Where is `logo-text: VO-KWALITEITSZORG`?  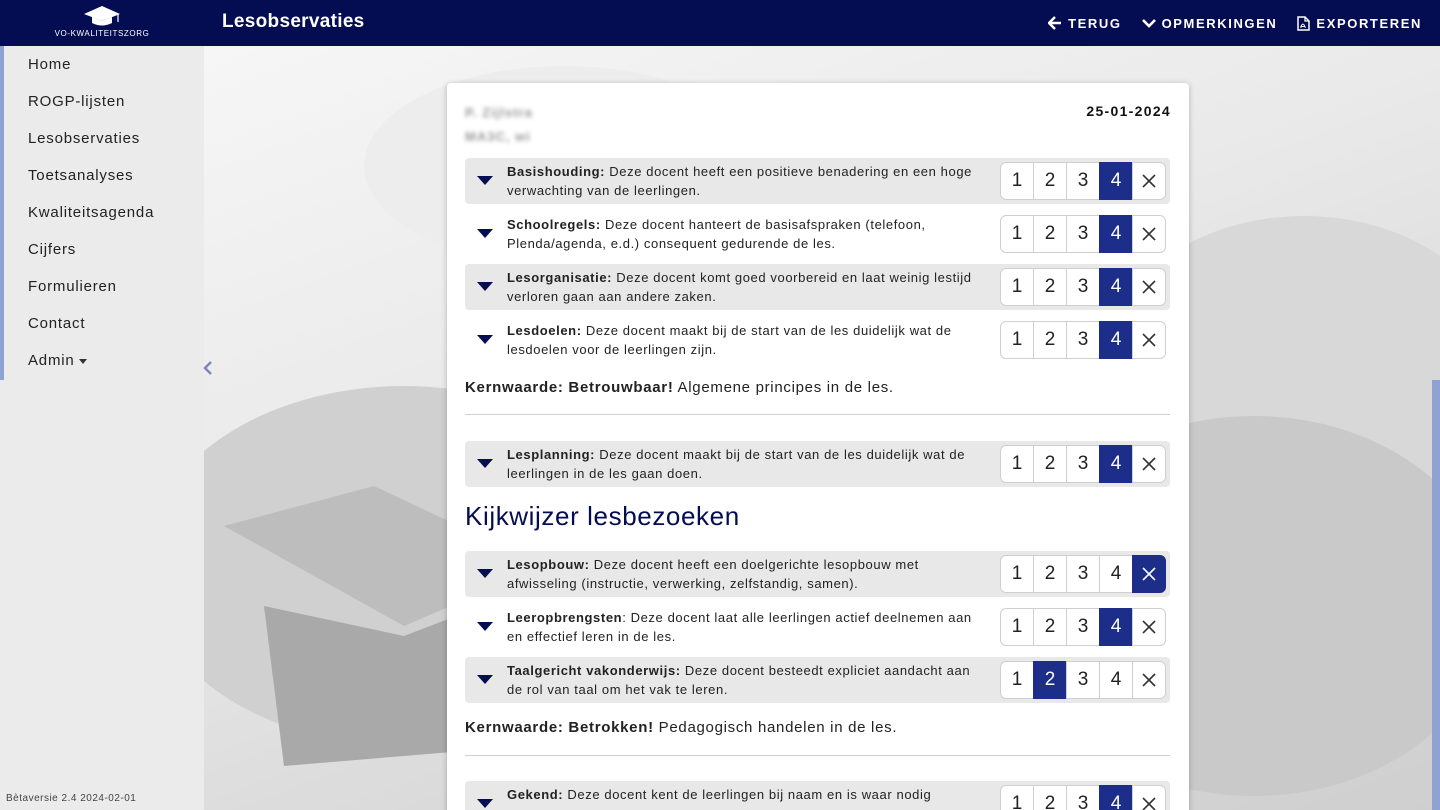
logo-text: VO-KWALITEITSZORG is located at coordinates (102, 33).